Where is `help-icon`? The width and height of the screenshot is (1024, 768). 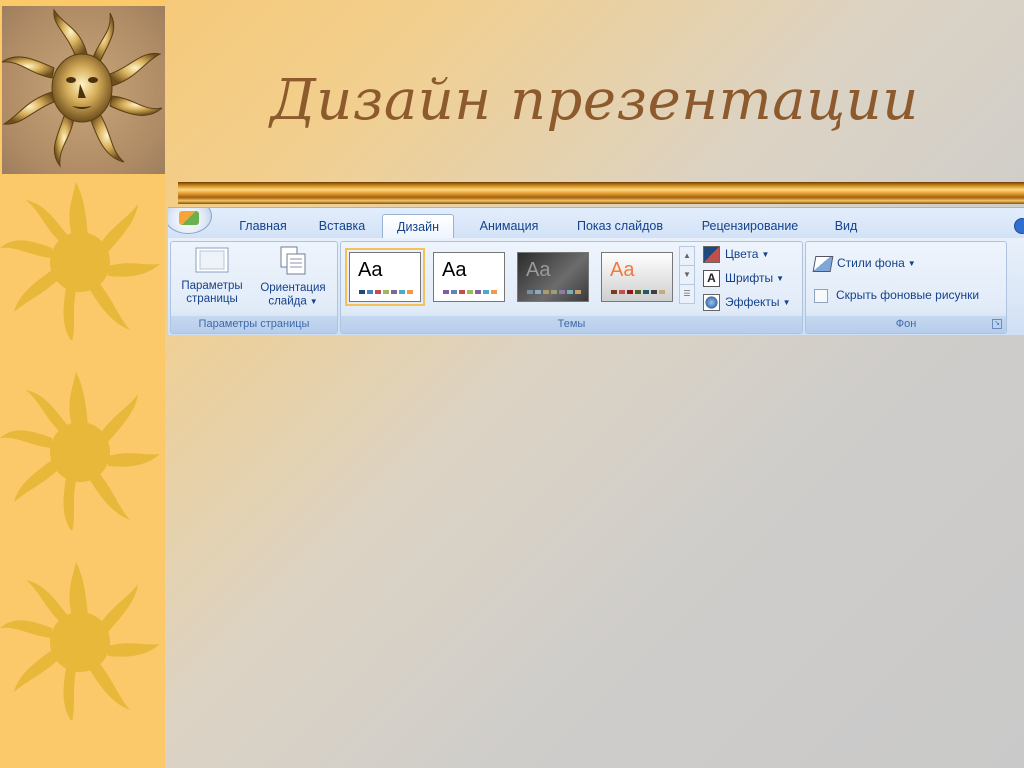 help-icon is located at coordinates (1019, 226).